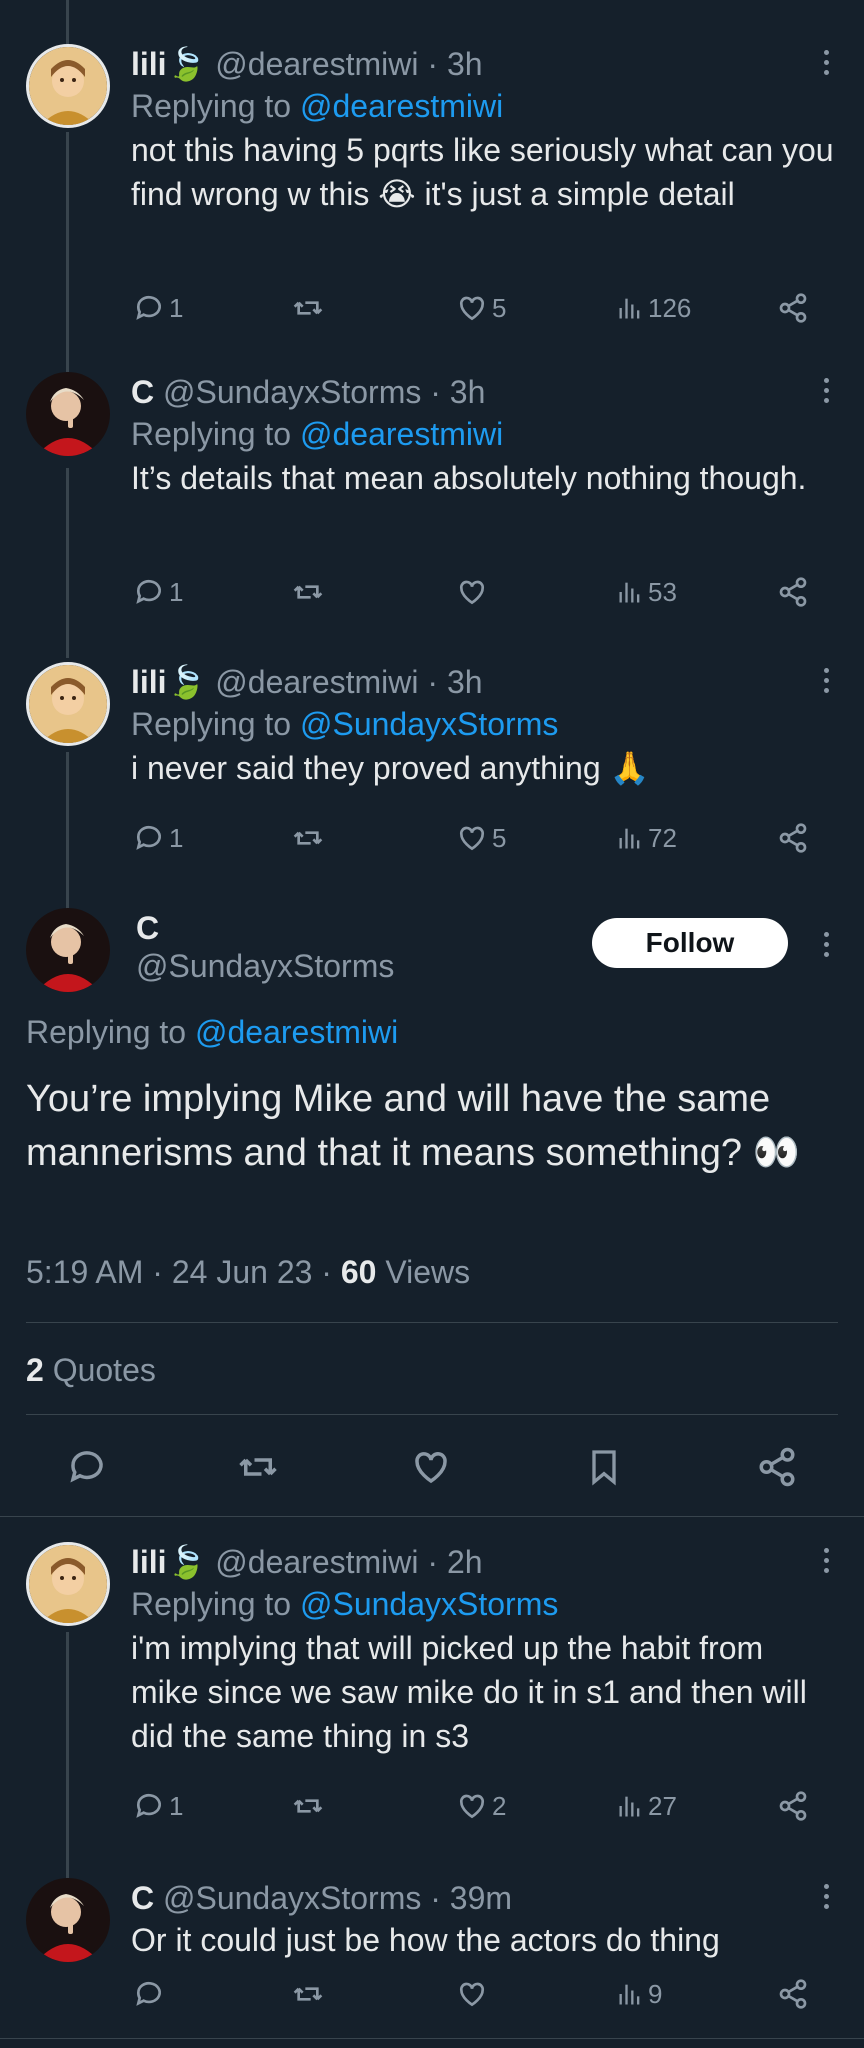  I want to click on views-button: 72, so click(646, 838).